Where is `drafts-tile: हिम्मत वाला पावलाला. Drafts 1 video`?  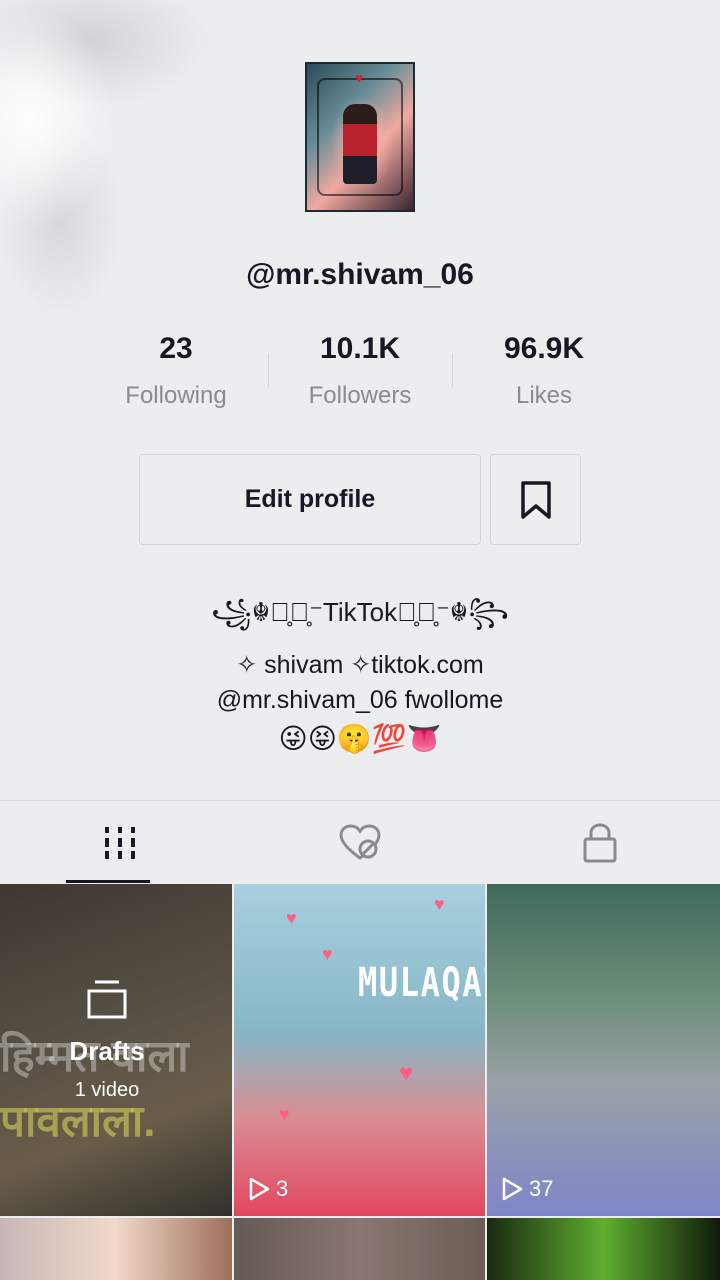
drafts-tile: हिम्मत वाला पावलाला. Drafts 1 video is located at coordinates (116, 1050).